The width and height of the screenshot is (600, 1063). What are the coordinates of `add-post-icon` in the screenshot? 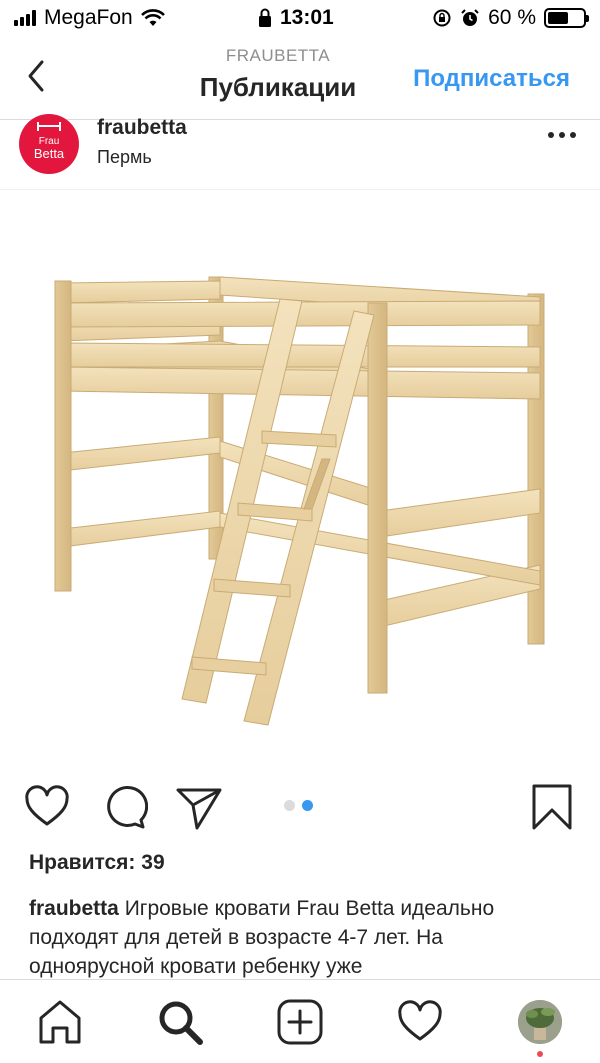 It's located at (300, 1022).